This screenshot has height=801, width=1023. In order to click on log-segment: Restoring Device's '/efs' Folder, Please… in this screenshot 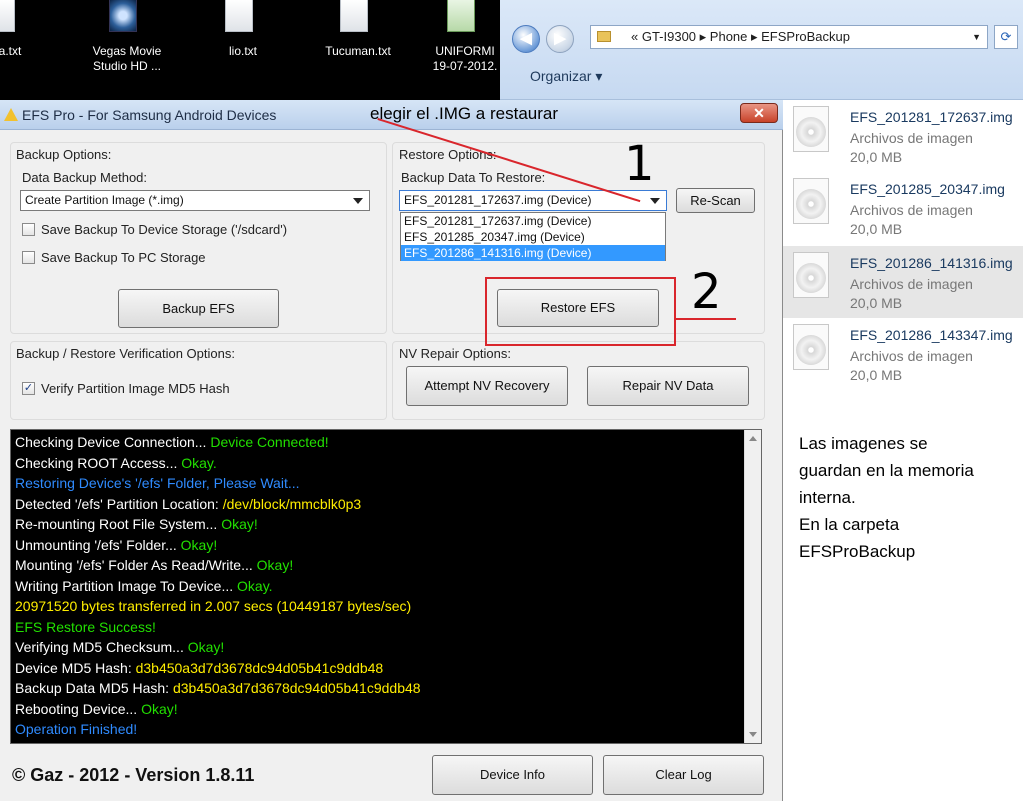, I will do `click(157, 483)`.